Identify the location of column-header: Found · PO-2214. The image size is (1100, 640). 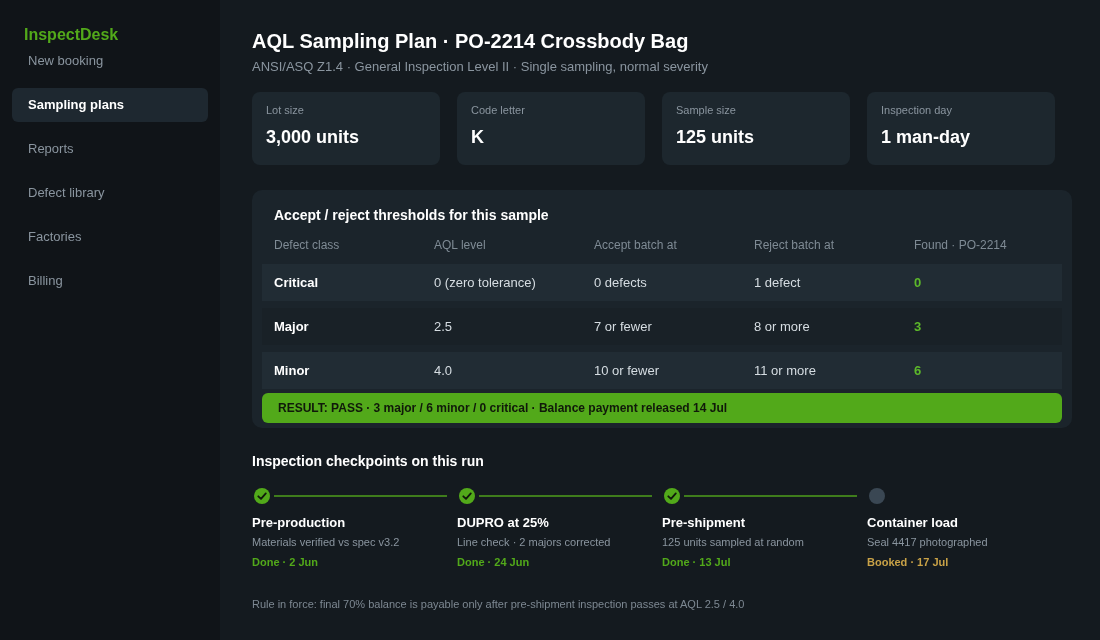
(960, 245).